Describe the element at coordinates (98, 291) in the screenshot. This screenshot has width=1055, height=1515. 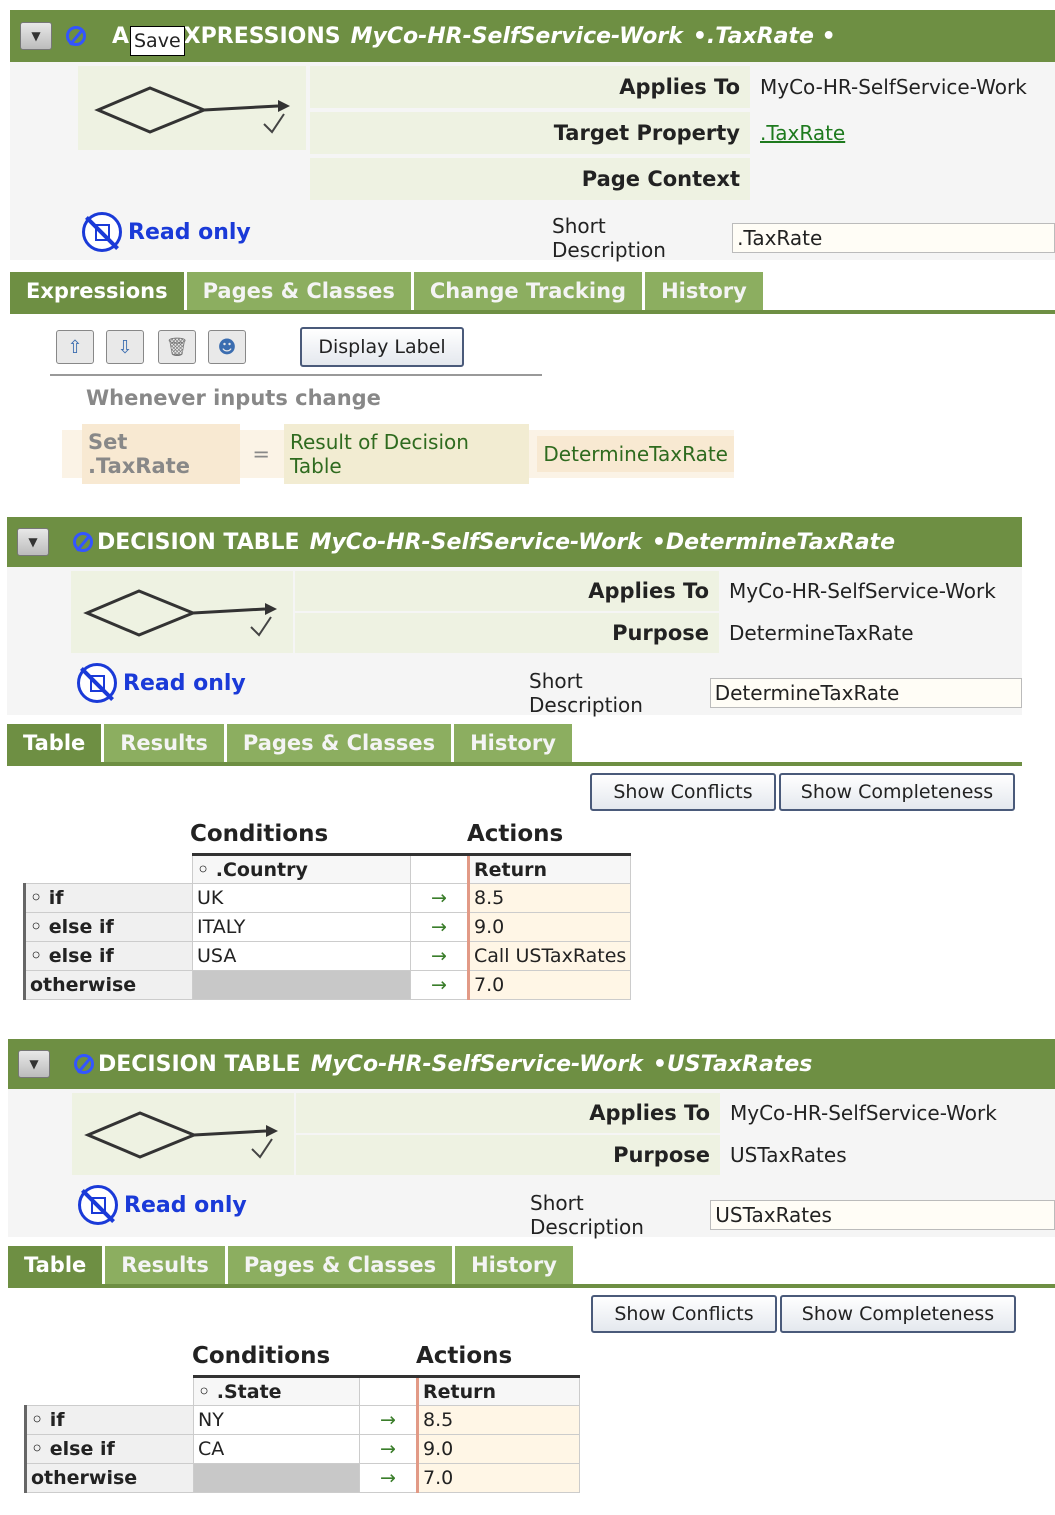
I see `tab-expressions: Expressions` at that location.